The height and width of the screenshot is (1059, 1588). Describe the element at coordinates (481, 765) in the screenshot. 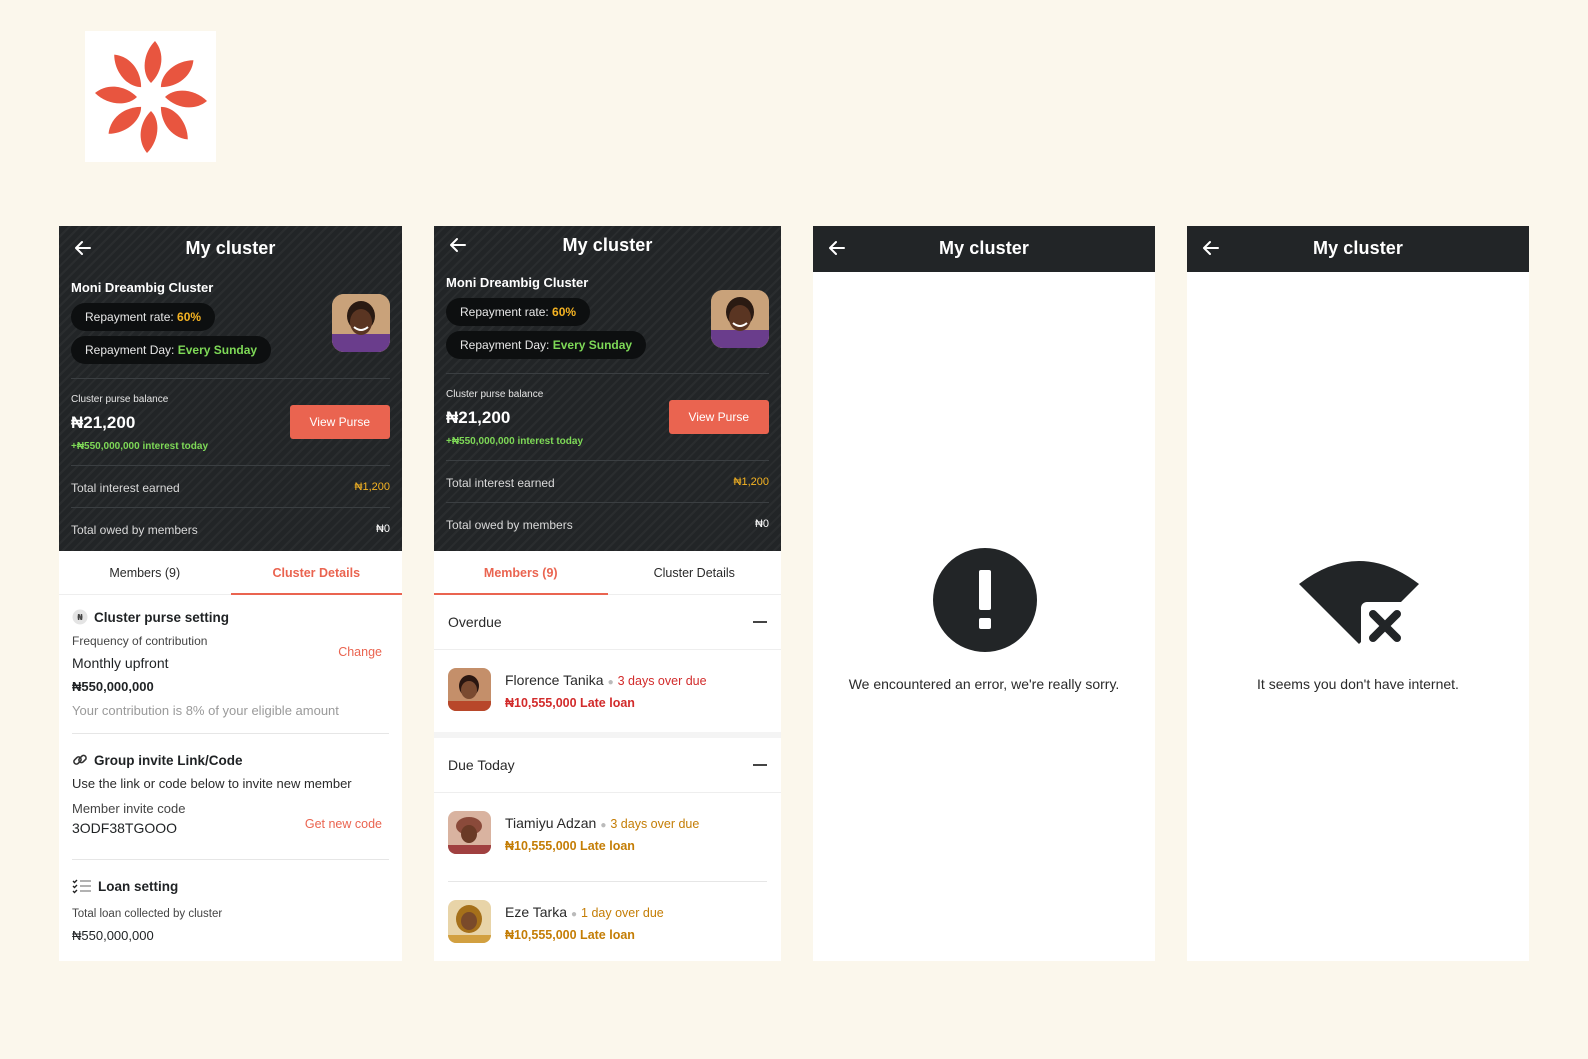

I see `due-today-label: Due Today` at that location.